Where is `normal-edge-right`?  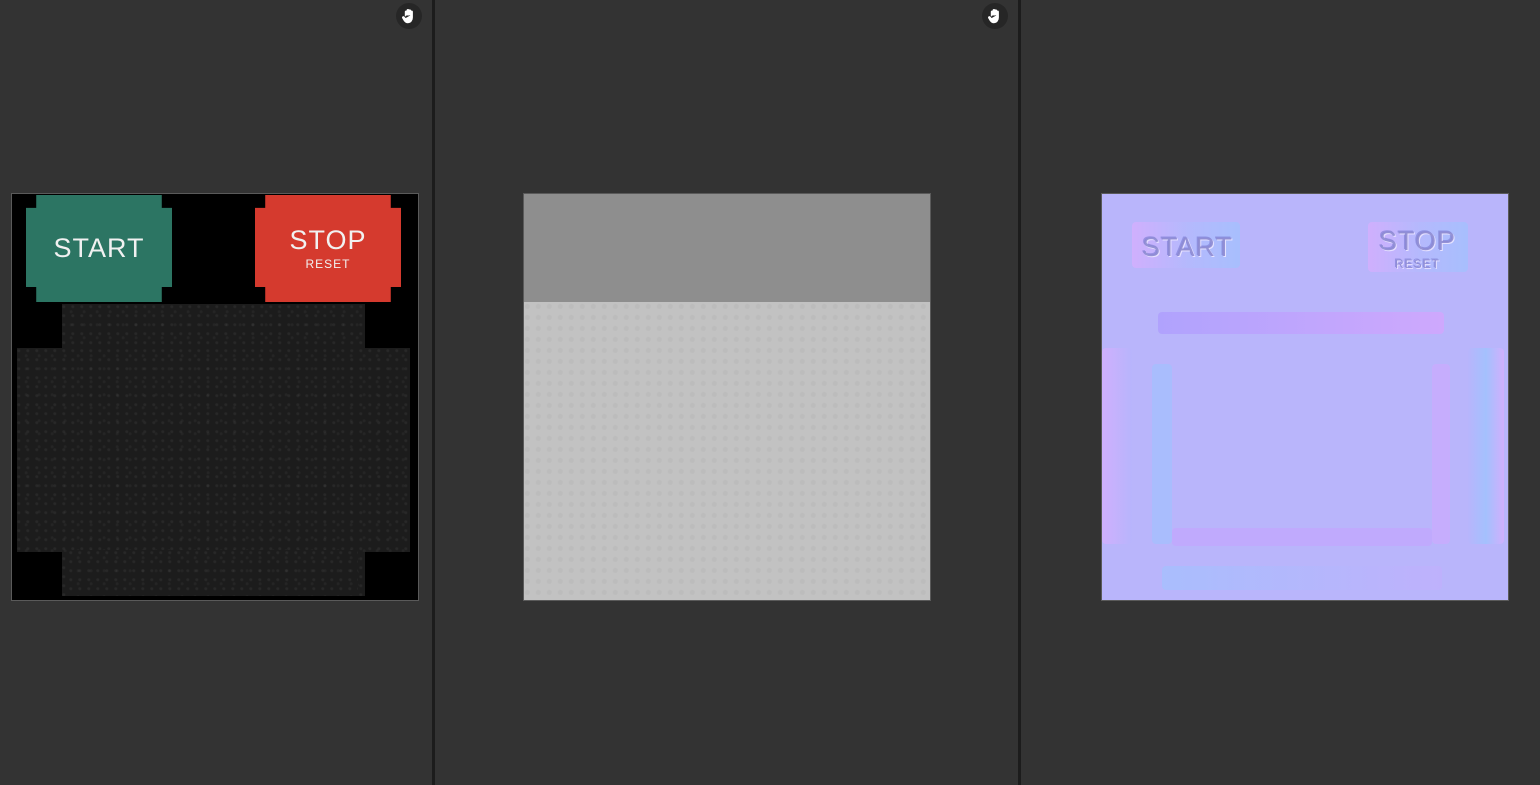 normal-edge-right is located at coordinates (1486, 446).